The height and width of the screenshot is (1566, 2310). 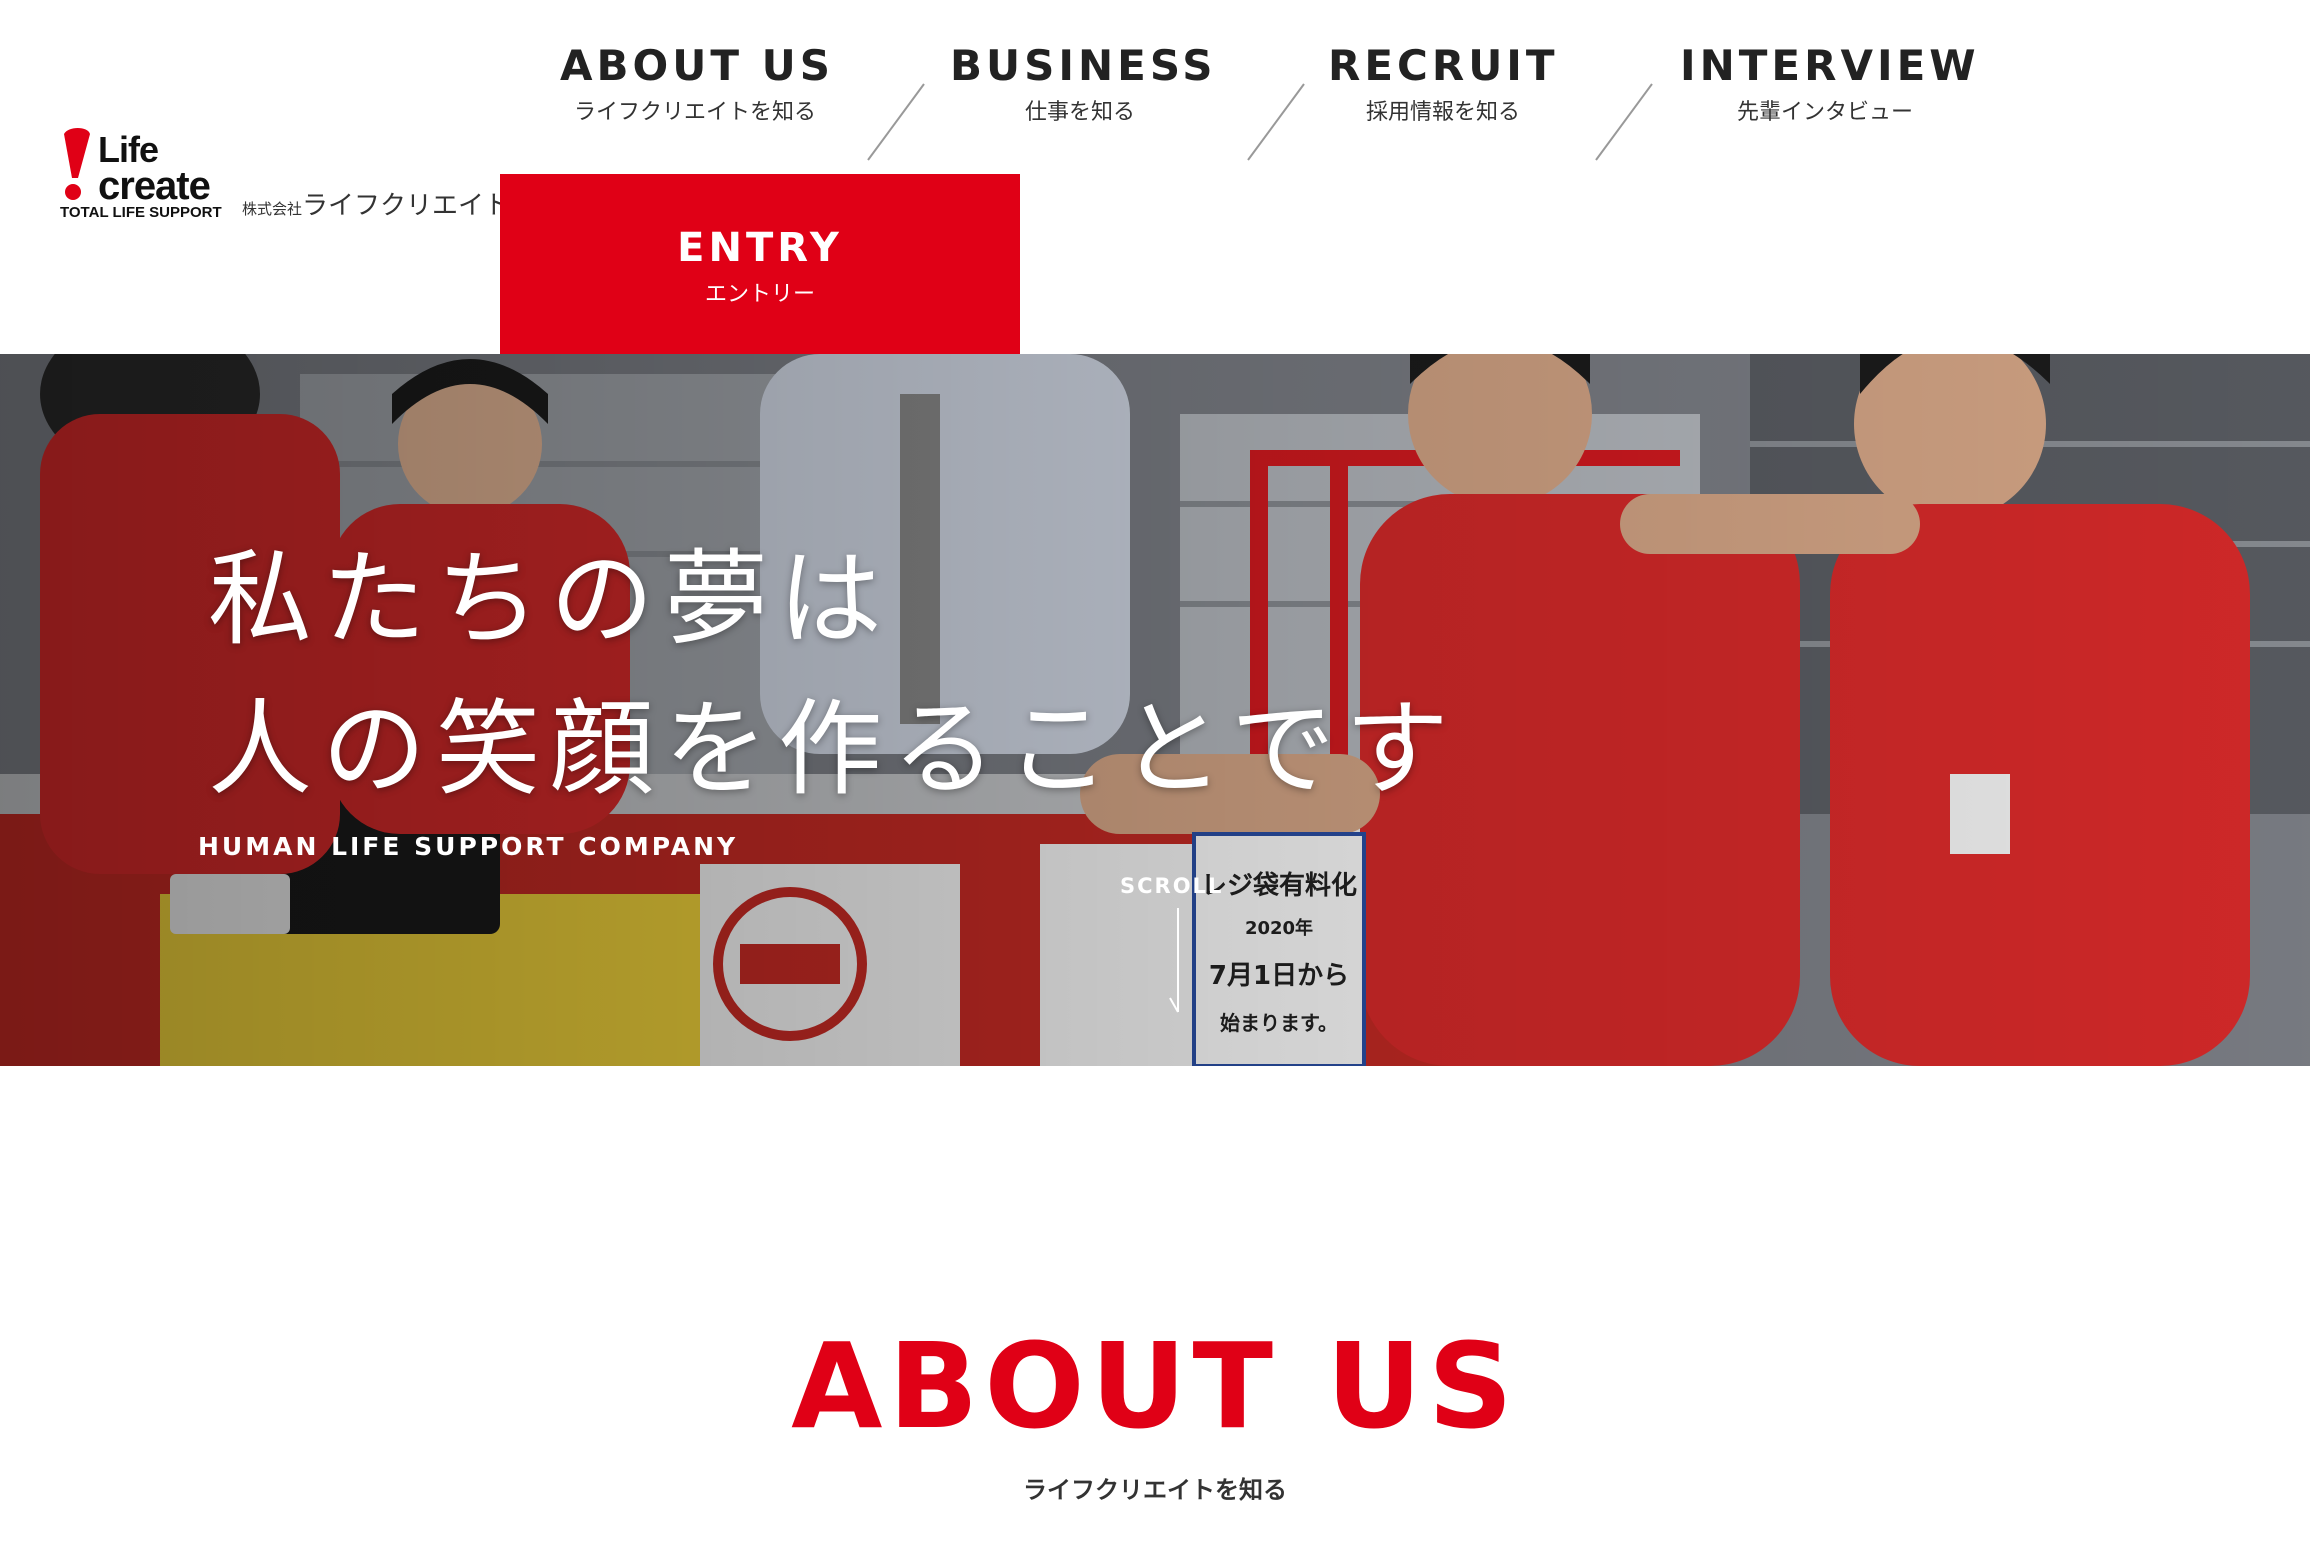 I want to click on logo-company-name: 株式会社ライフクリエイト, so click(x=376, y=207).